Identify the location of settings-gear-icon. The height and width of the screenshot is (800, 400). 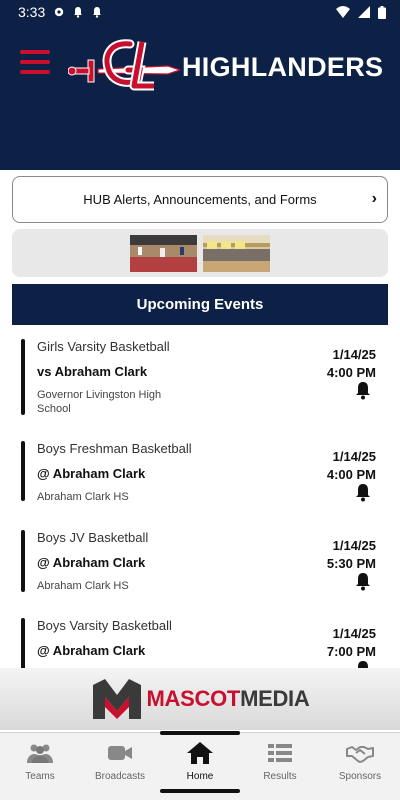
(59, 12).